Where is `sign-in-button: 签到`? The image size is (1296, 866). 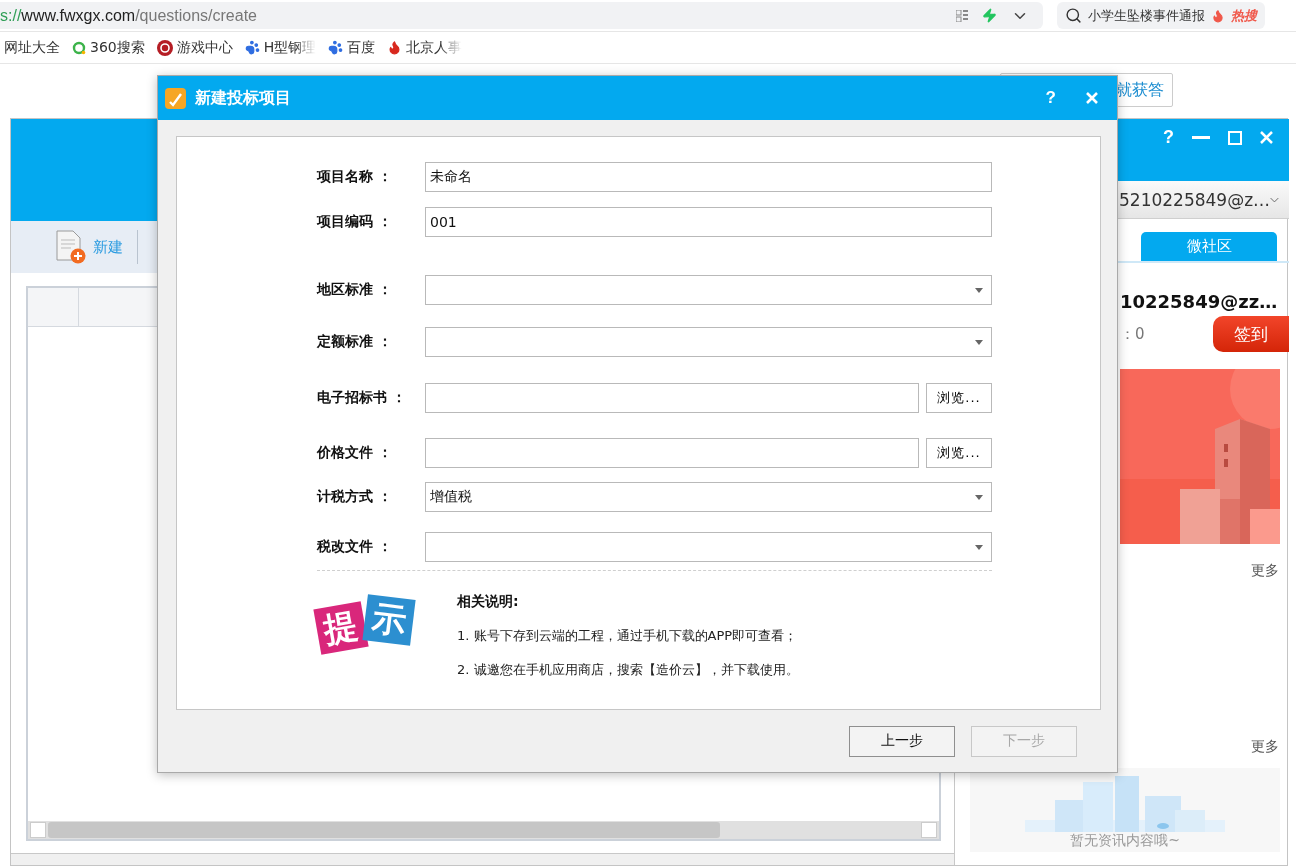
sign-in-button: 签到 is located at coordinates (1251, 334).